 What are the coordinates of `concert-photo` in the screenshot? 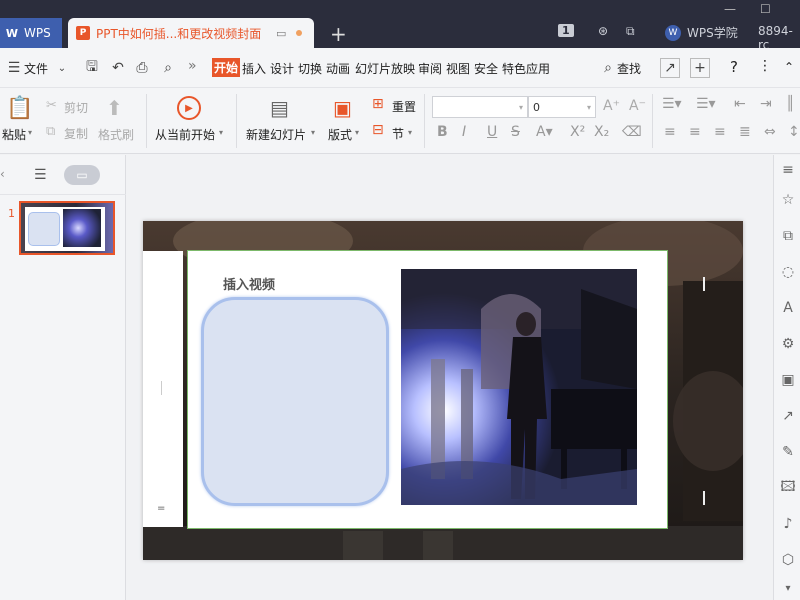 It's located at (519, 387).